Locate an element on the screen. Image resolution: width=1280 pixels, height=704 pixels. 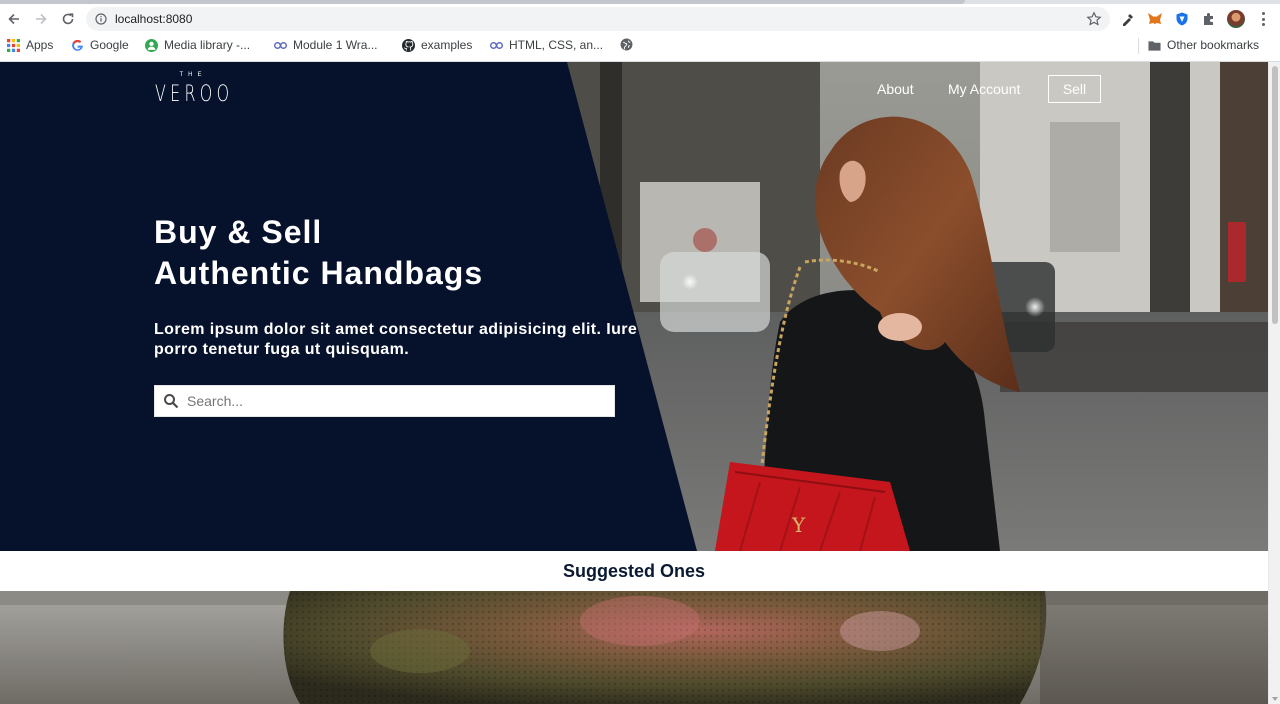
profile-avatar is located at coordinates (1236, 19).